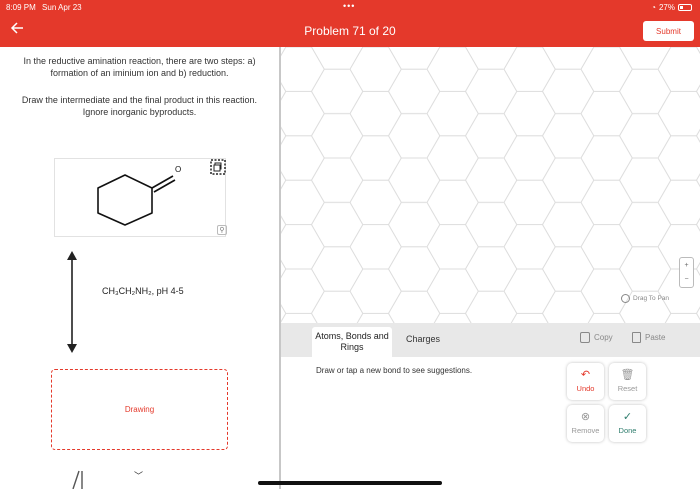 The width and height of the screenshot is (700, 489). What do you see at coordinates (686, 279) in the screenshot?
I see `zoom-out-button: −` at bounding box center [686, 279].